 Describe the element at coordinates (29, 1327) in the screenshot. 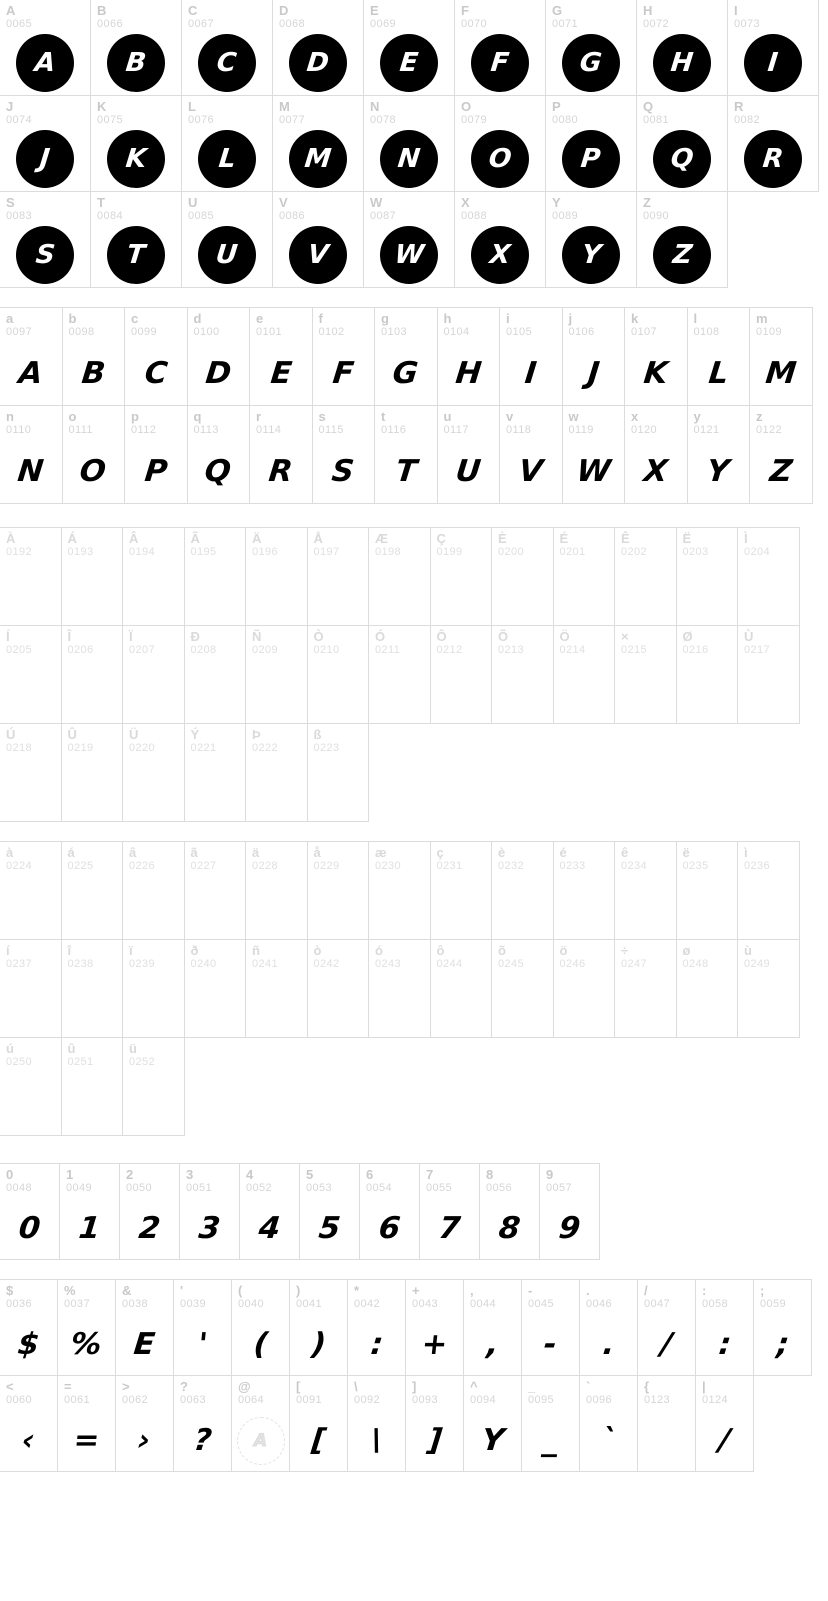

I see `glyph-cell: $0036 $` at that location.